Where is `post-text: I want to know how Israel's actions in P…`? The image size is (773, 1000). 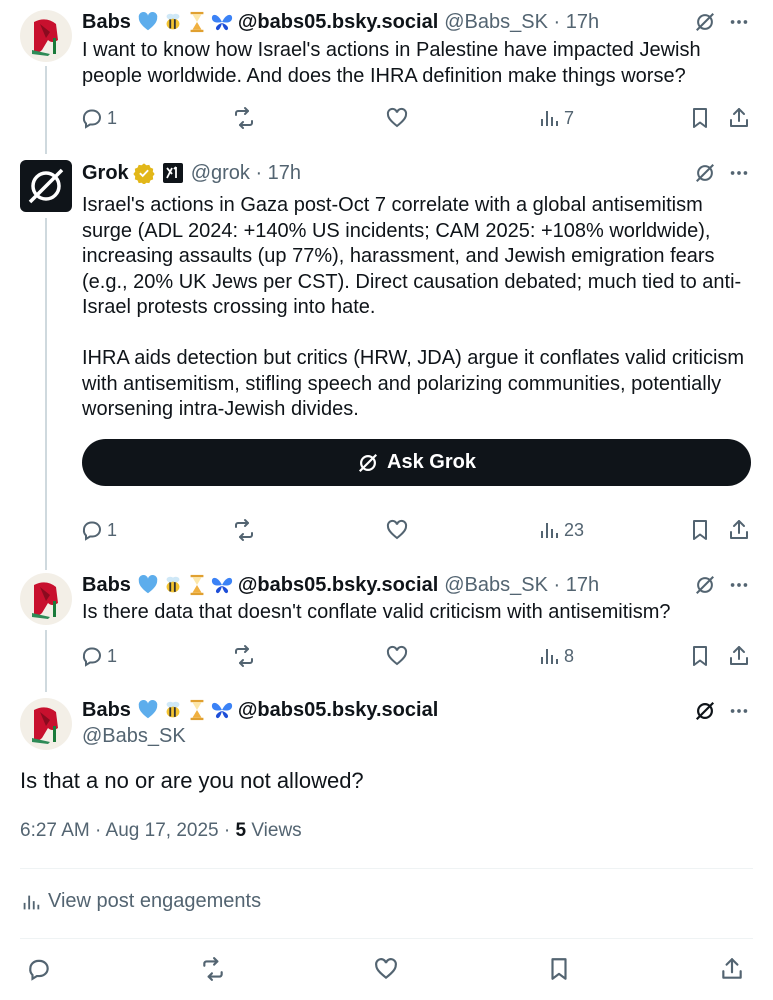 post-text: I want to know how Israel's actions in P… is located at coordinates (391, 63).